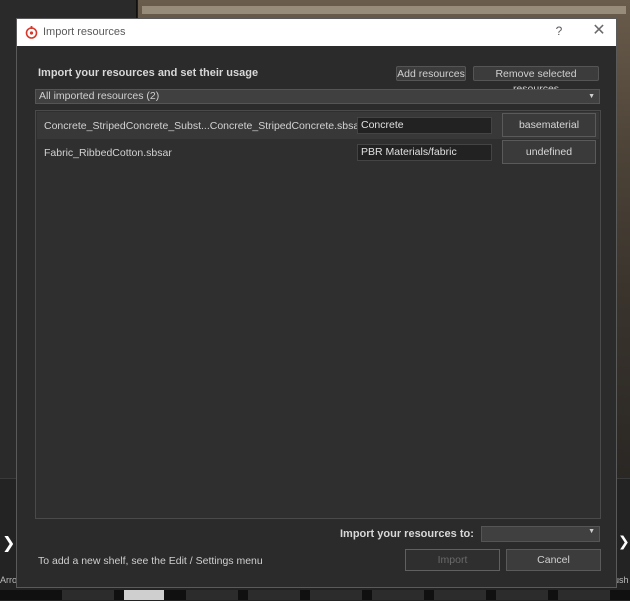 Image resolution: width=630 pixels, height=601 pixels. I want to click on dialog-titlebar: Import resources ? ✕, so click(316, 32).